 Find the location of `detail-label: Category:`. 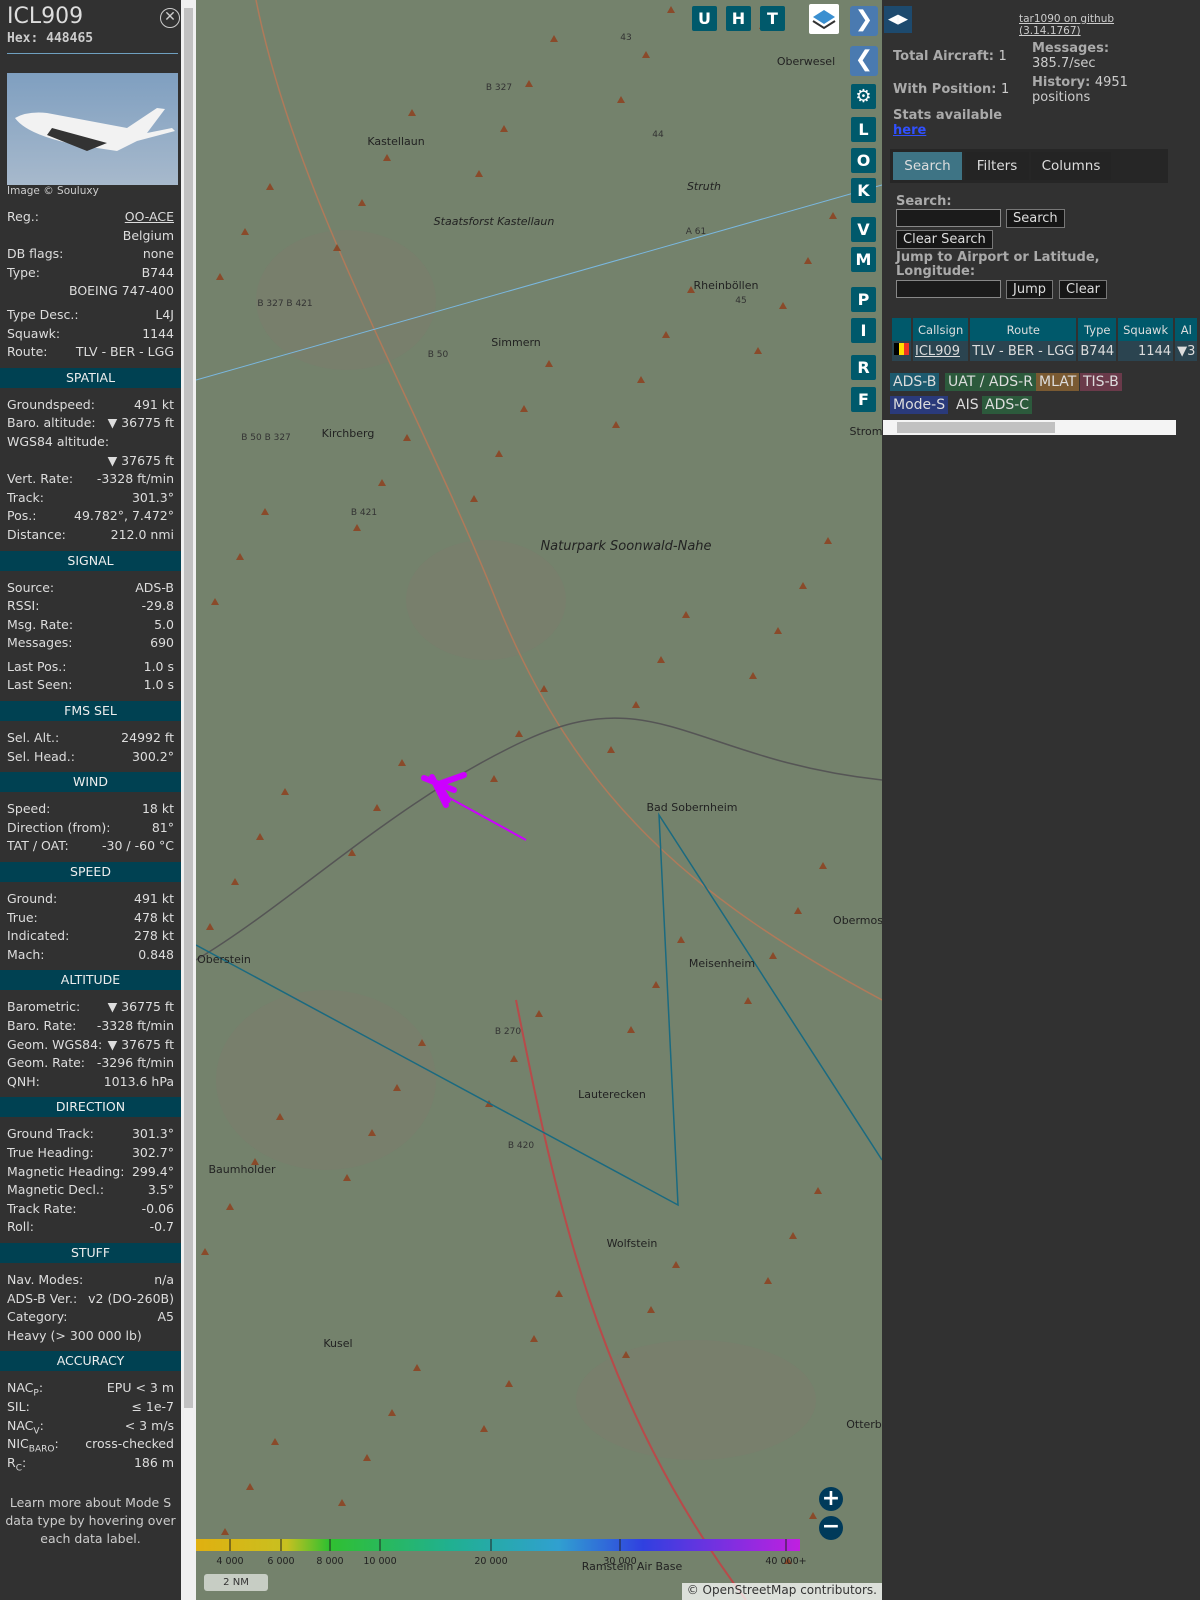

detail-label: Category: is located at coordinates (37, 1317).